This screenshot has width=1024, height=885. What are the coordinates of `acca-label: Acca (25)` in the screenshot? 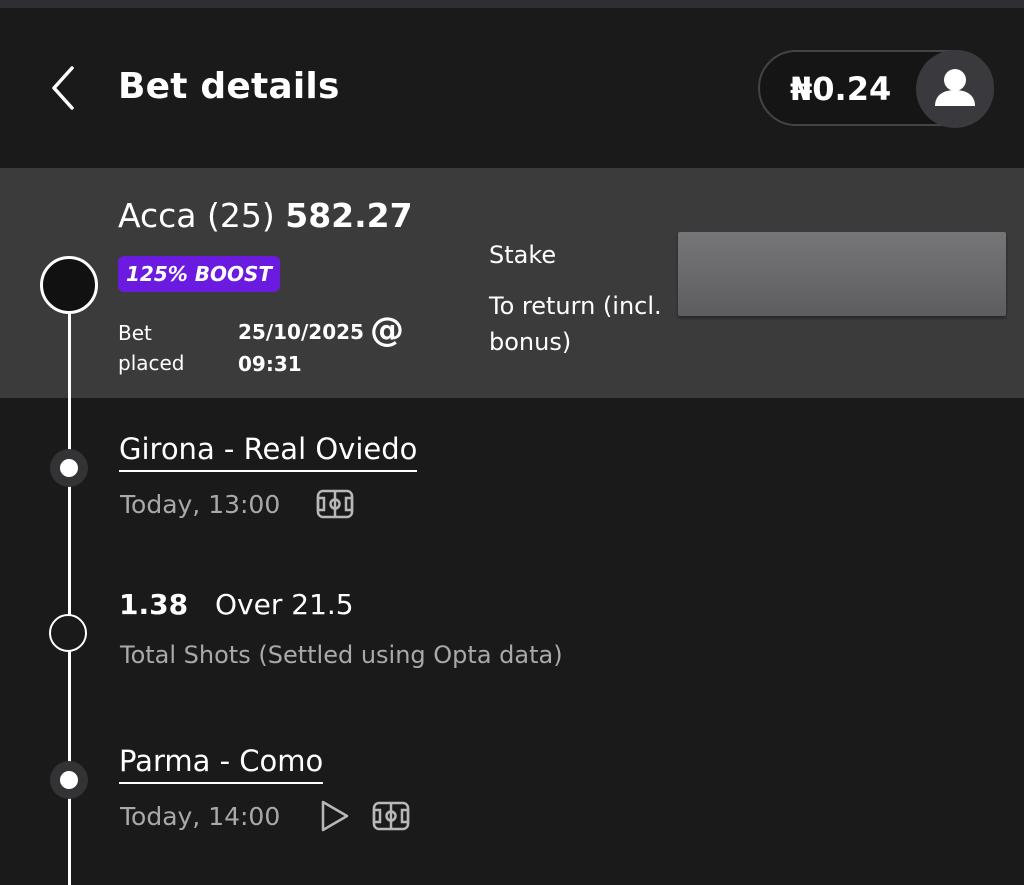 It's located at (196, 215).